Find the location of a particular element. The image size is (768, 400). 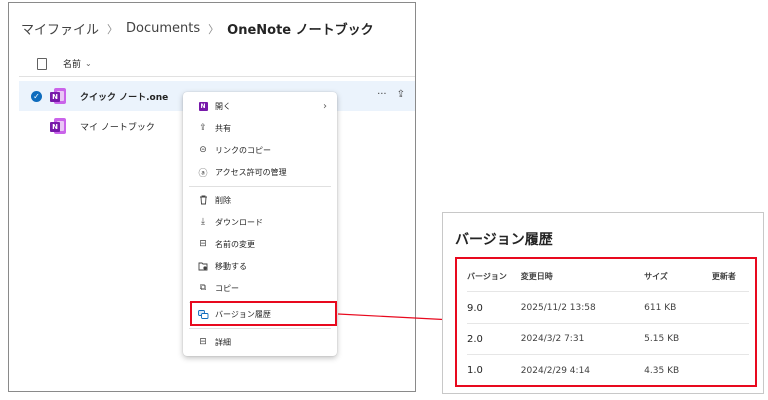

version-history-title: バージョン履歴 is located at coordinates (504, 240).